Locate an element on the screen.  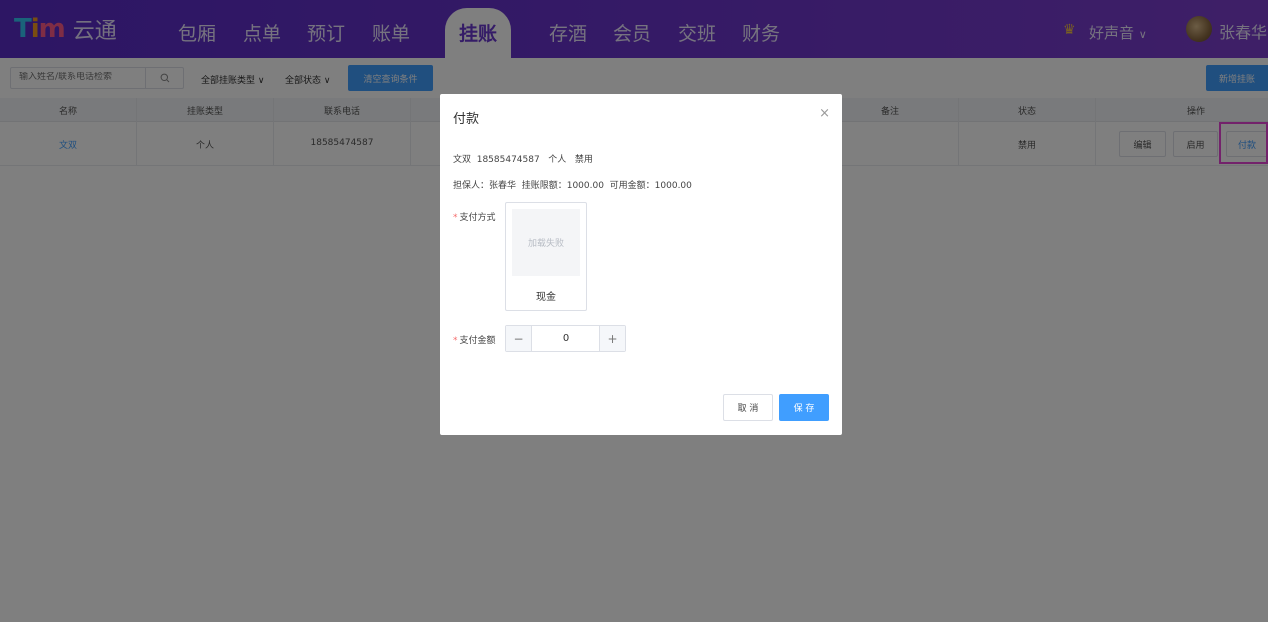
pay-method-label: * 支付方式 is located at coordinates (474, 216).